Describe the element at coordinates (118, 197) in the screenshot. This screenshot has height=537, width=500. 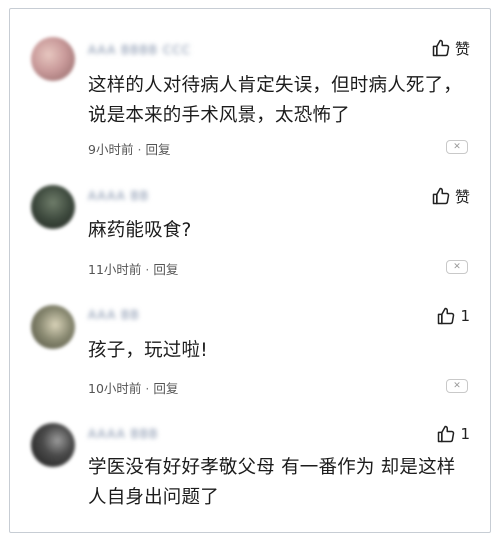
I see `username: AAAA BB` at that location.